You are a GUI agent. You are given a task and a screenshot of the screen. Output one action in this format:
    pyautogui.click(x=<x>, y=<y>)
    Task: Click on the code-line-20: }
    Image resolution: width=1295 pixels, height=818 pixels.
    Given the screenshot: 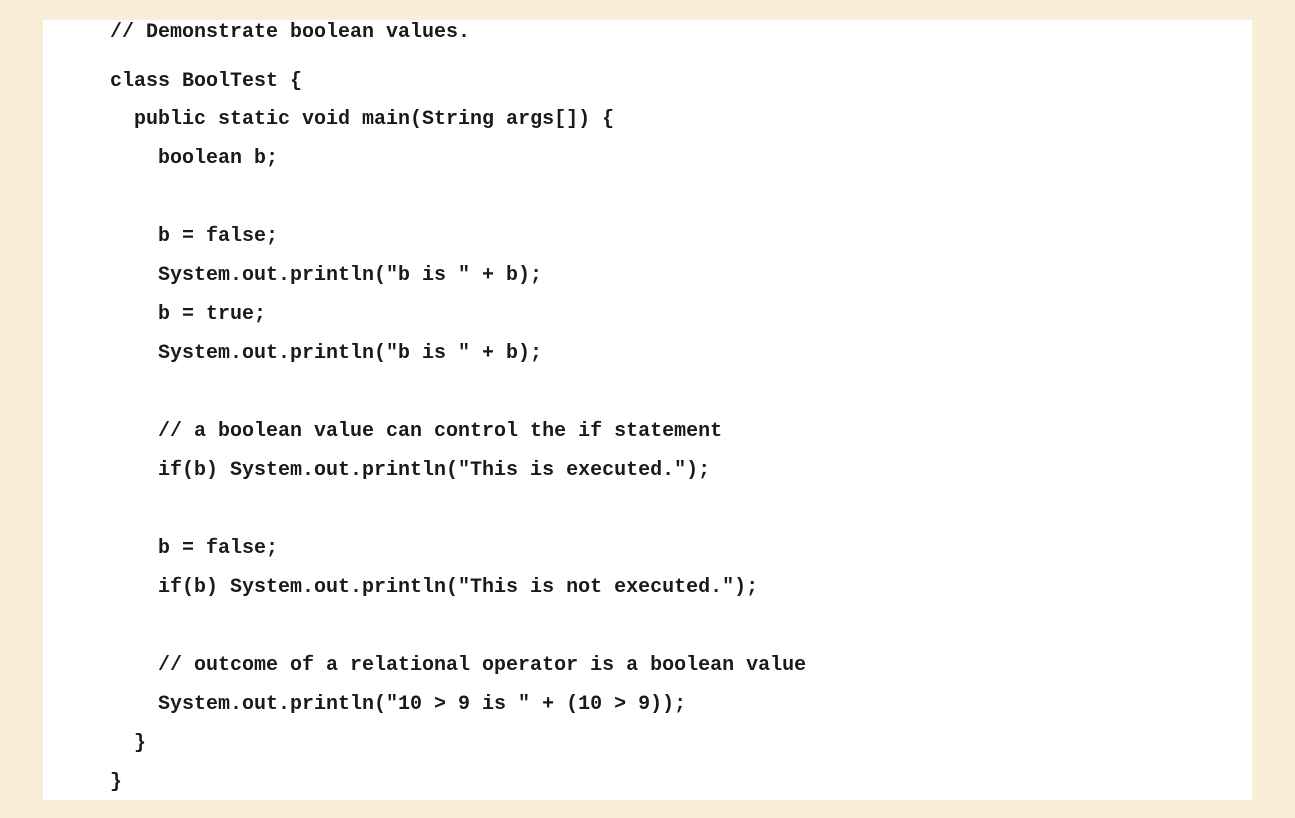 What is the action you would take?
    pyautogui.click(x=116, y=782)
    